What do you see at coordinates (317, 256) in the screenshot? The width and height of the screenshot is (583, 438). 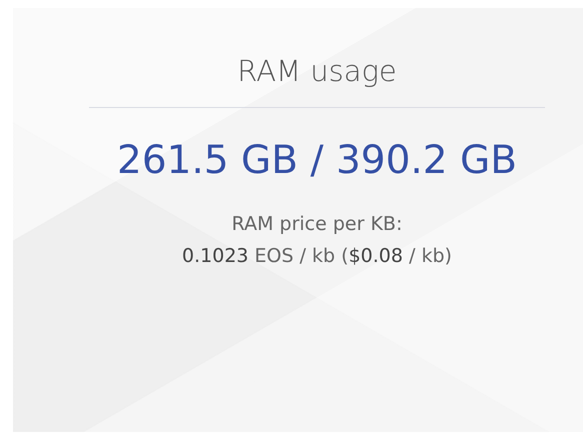 I see `price-value: 0.1023 EOS / kb ($0.08 / kb)` at bounding box center [317, 256].